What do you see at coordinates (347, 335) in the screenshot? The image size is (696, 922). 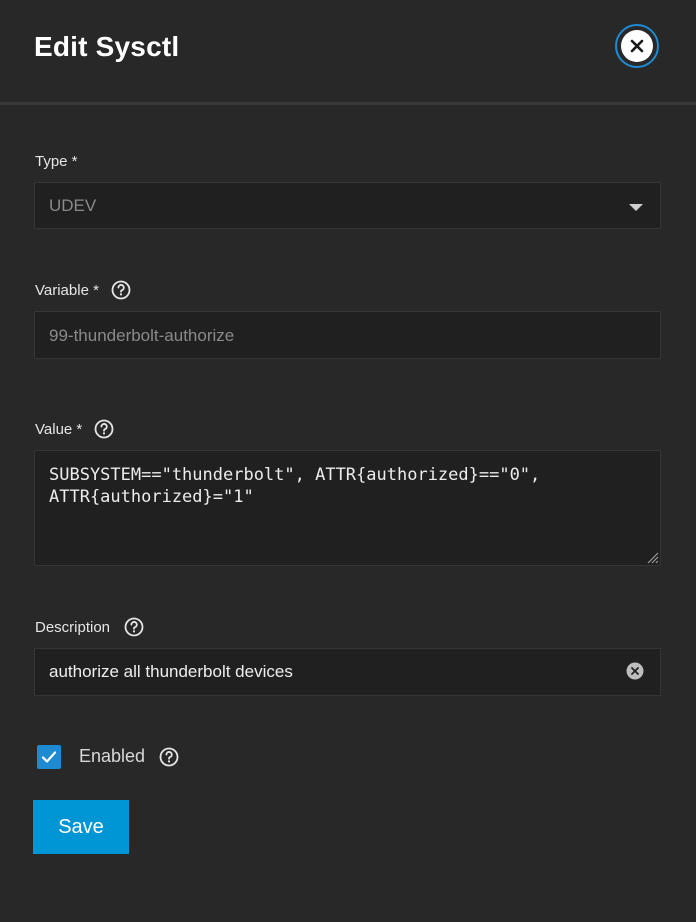 I see `variable-field: 99-thunderbolt-authorize` at bounding box center [347, 335].